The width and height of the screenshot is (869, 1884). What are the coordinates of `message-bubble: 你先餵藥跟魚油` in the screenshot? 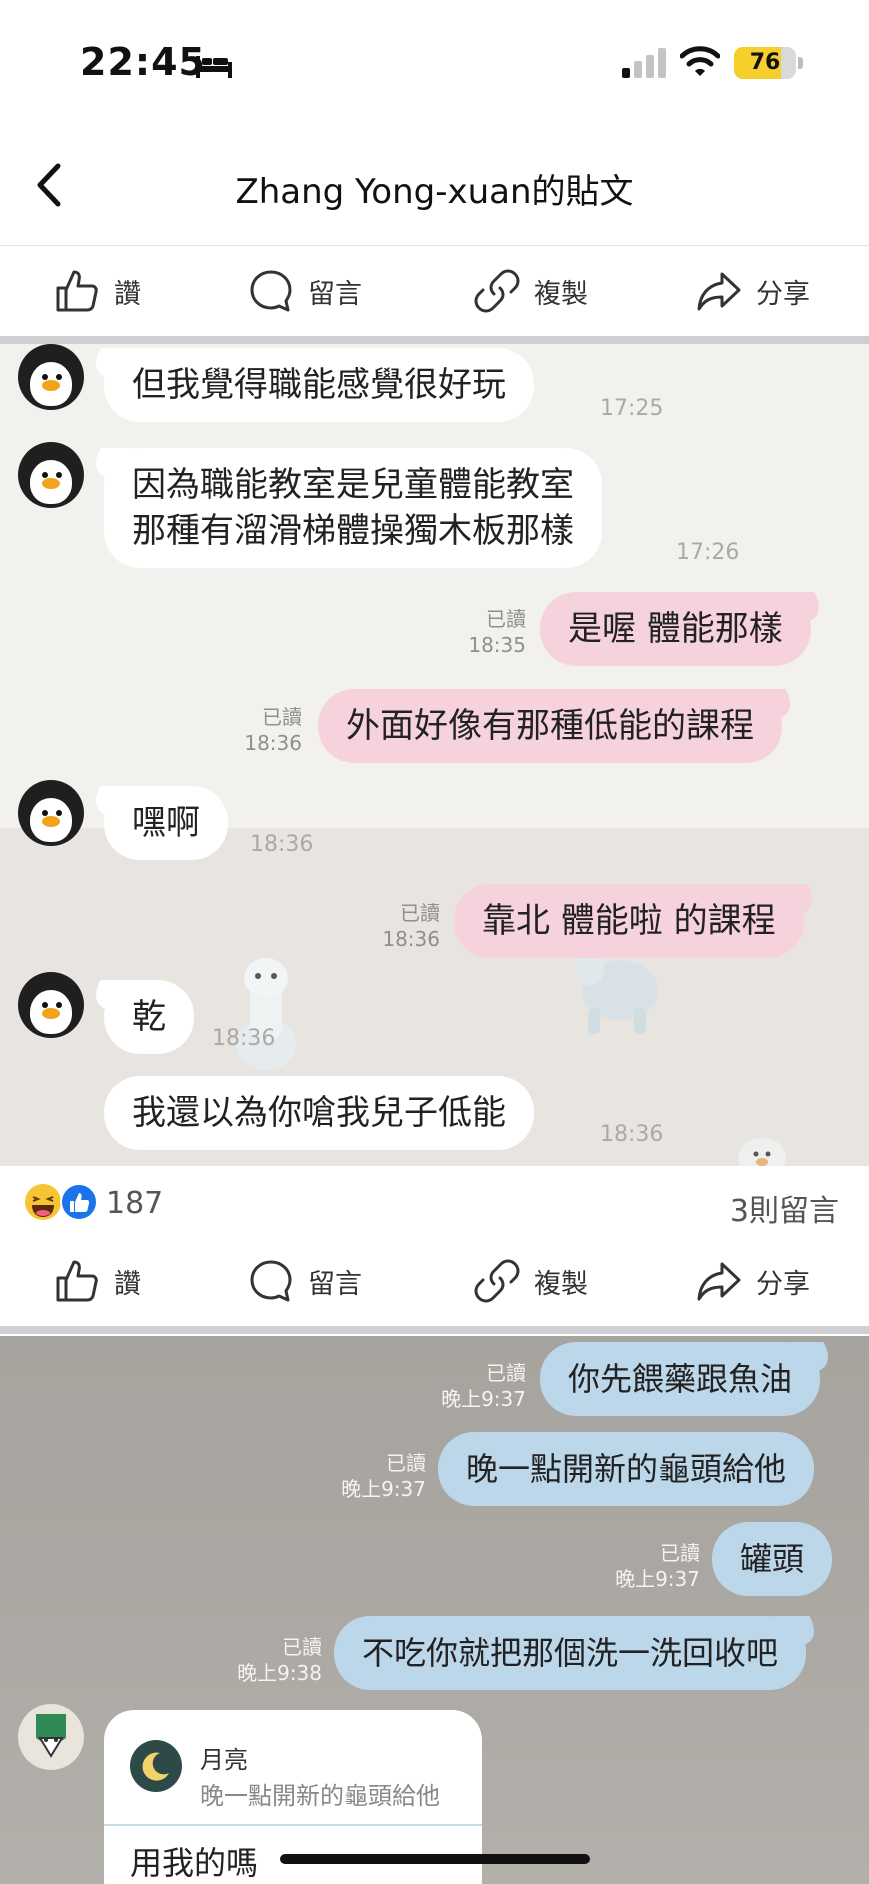 It's located at (680, 1379).